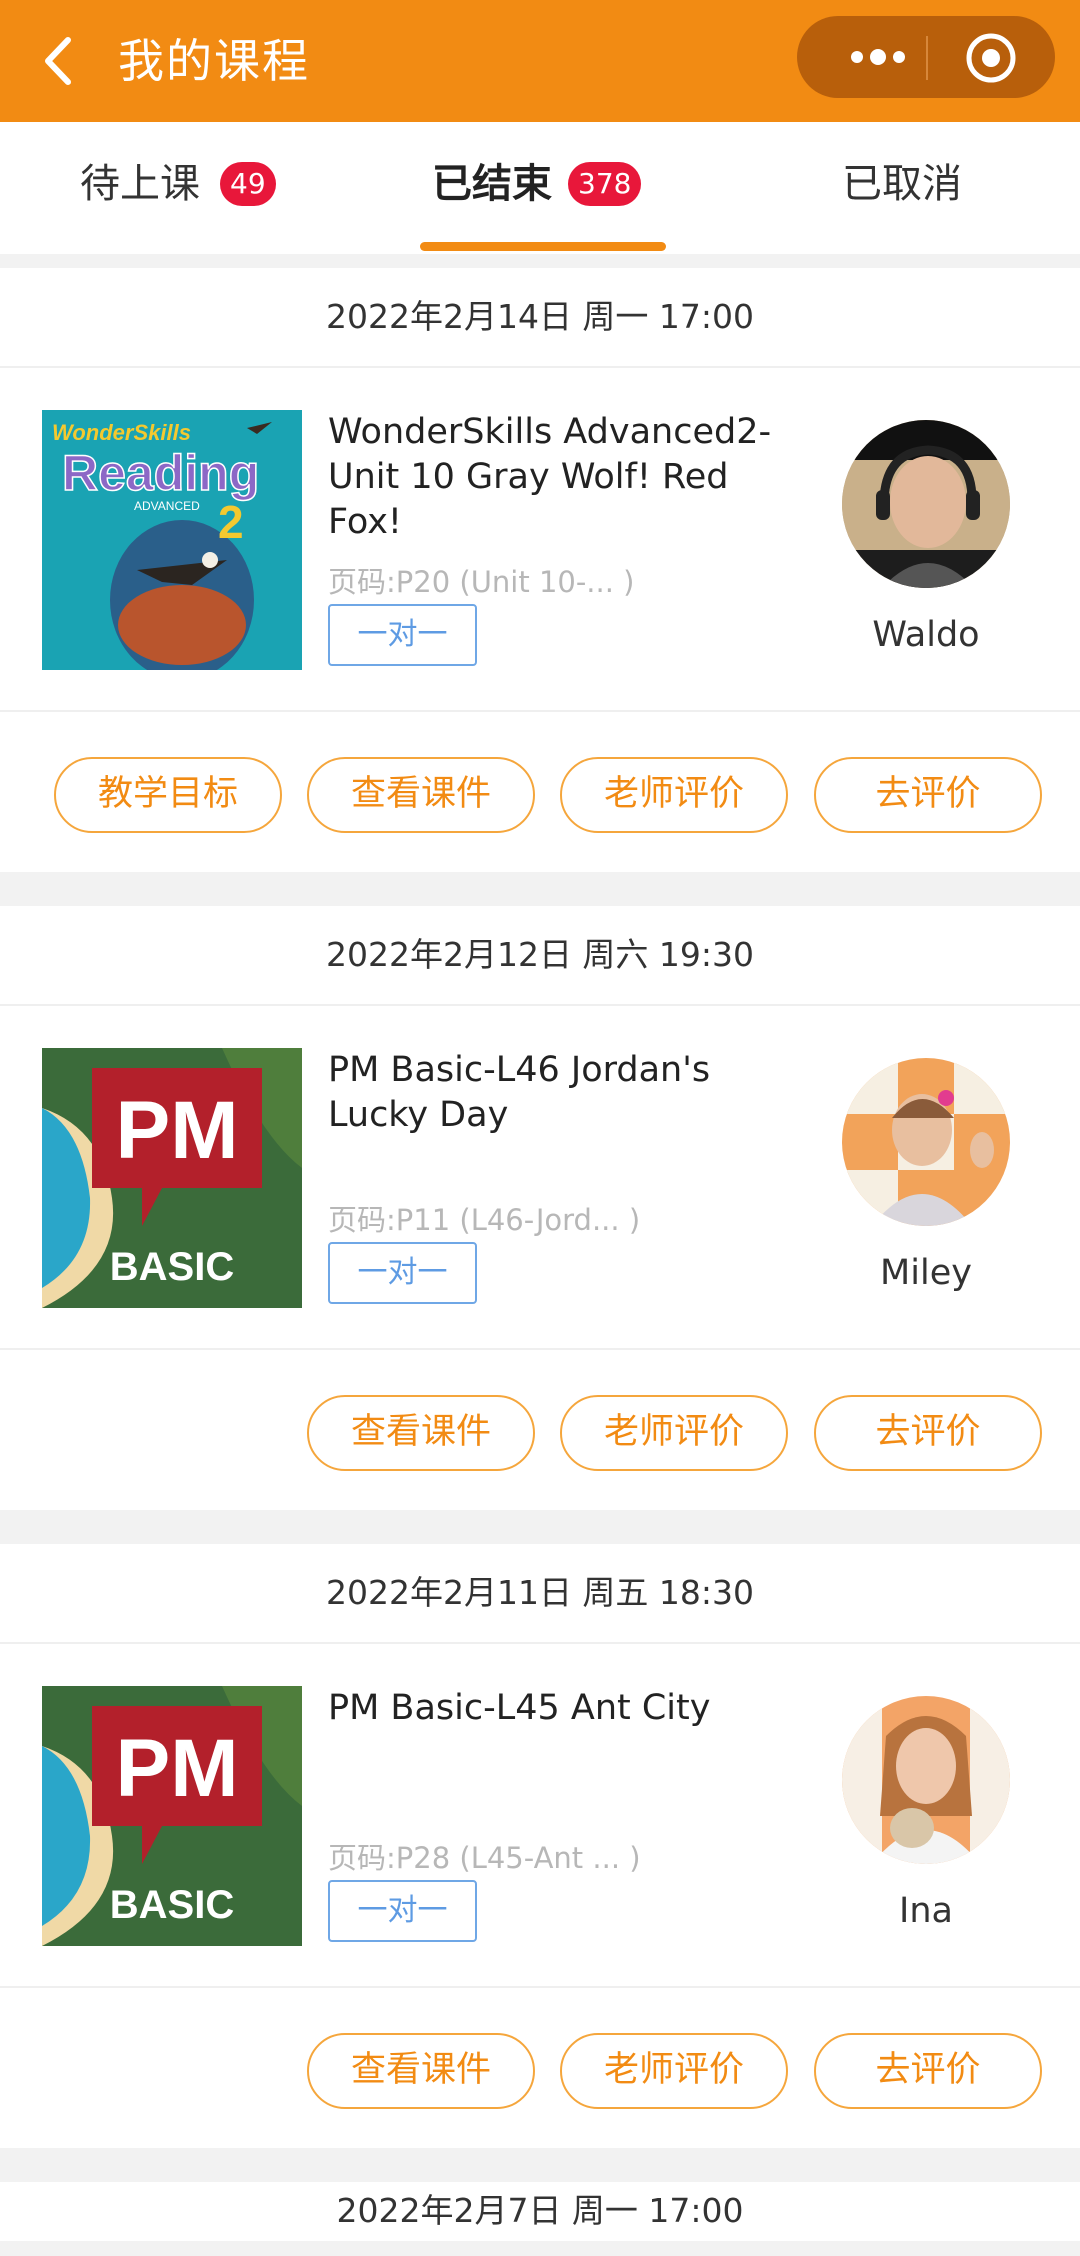 This screenshot has height=2256, width=1080. I want to click on cover-brand: WonderSkills, so click(121, 432).